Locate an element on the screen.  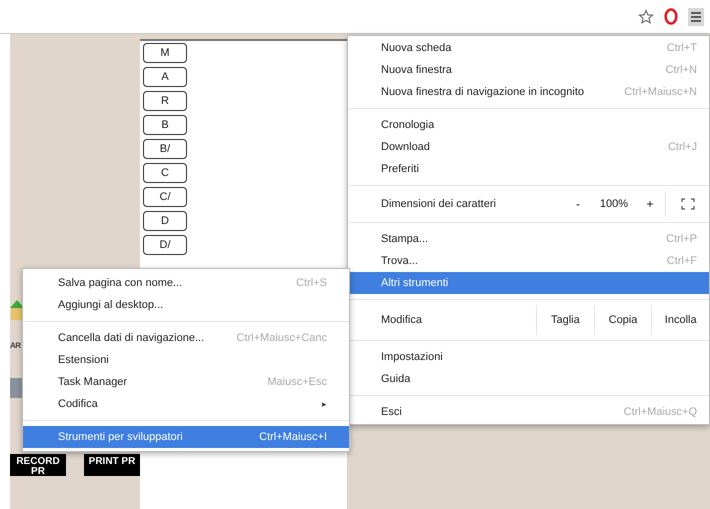
zoom-out-button: - is located at coordinates (578, 204).